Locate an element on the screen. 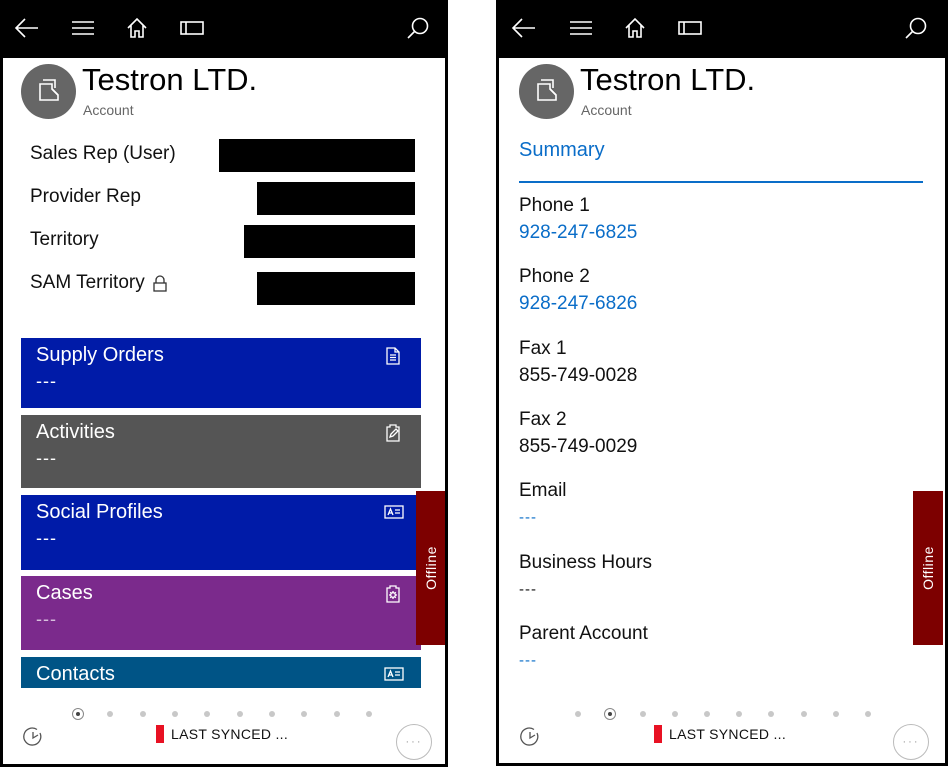 The width and height of the screenshot is (948, 768). field-label: Email is located at coordinates (543, 490).